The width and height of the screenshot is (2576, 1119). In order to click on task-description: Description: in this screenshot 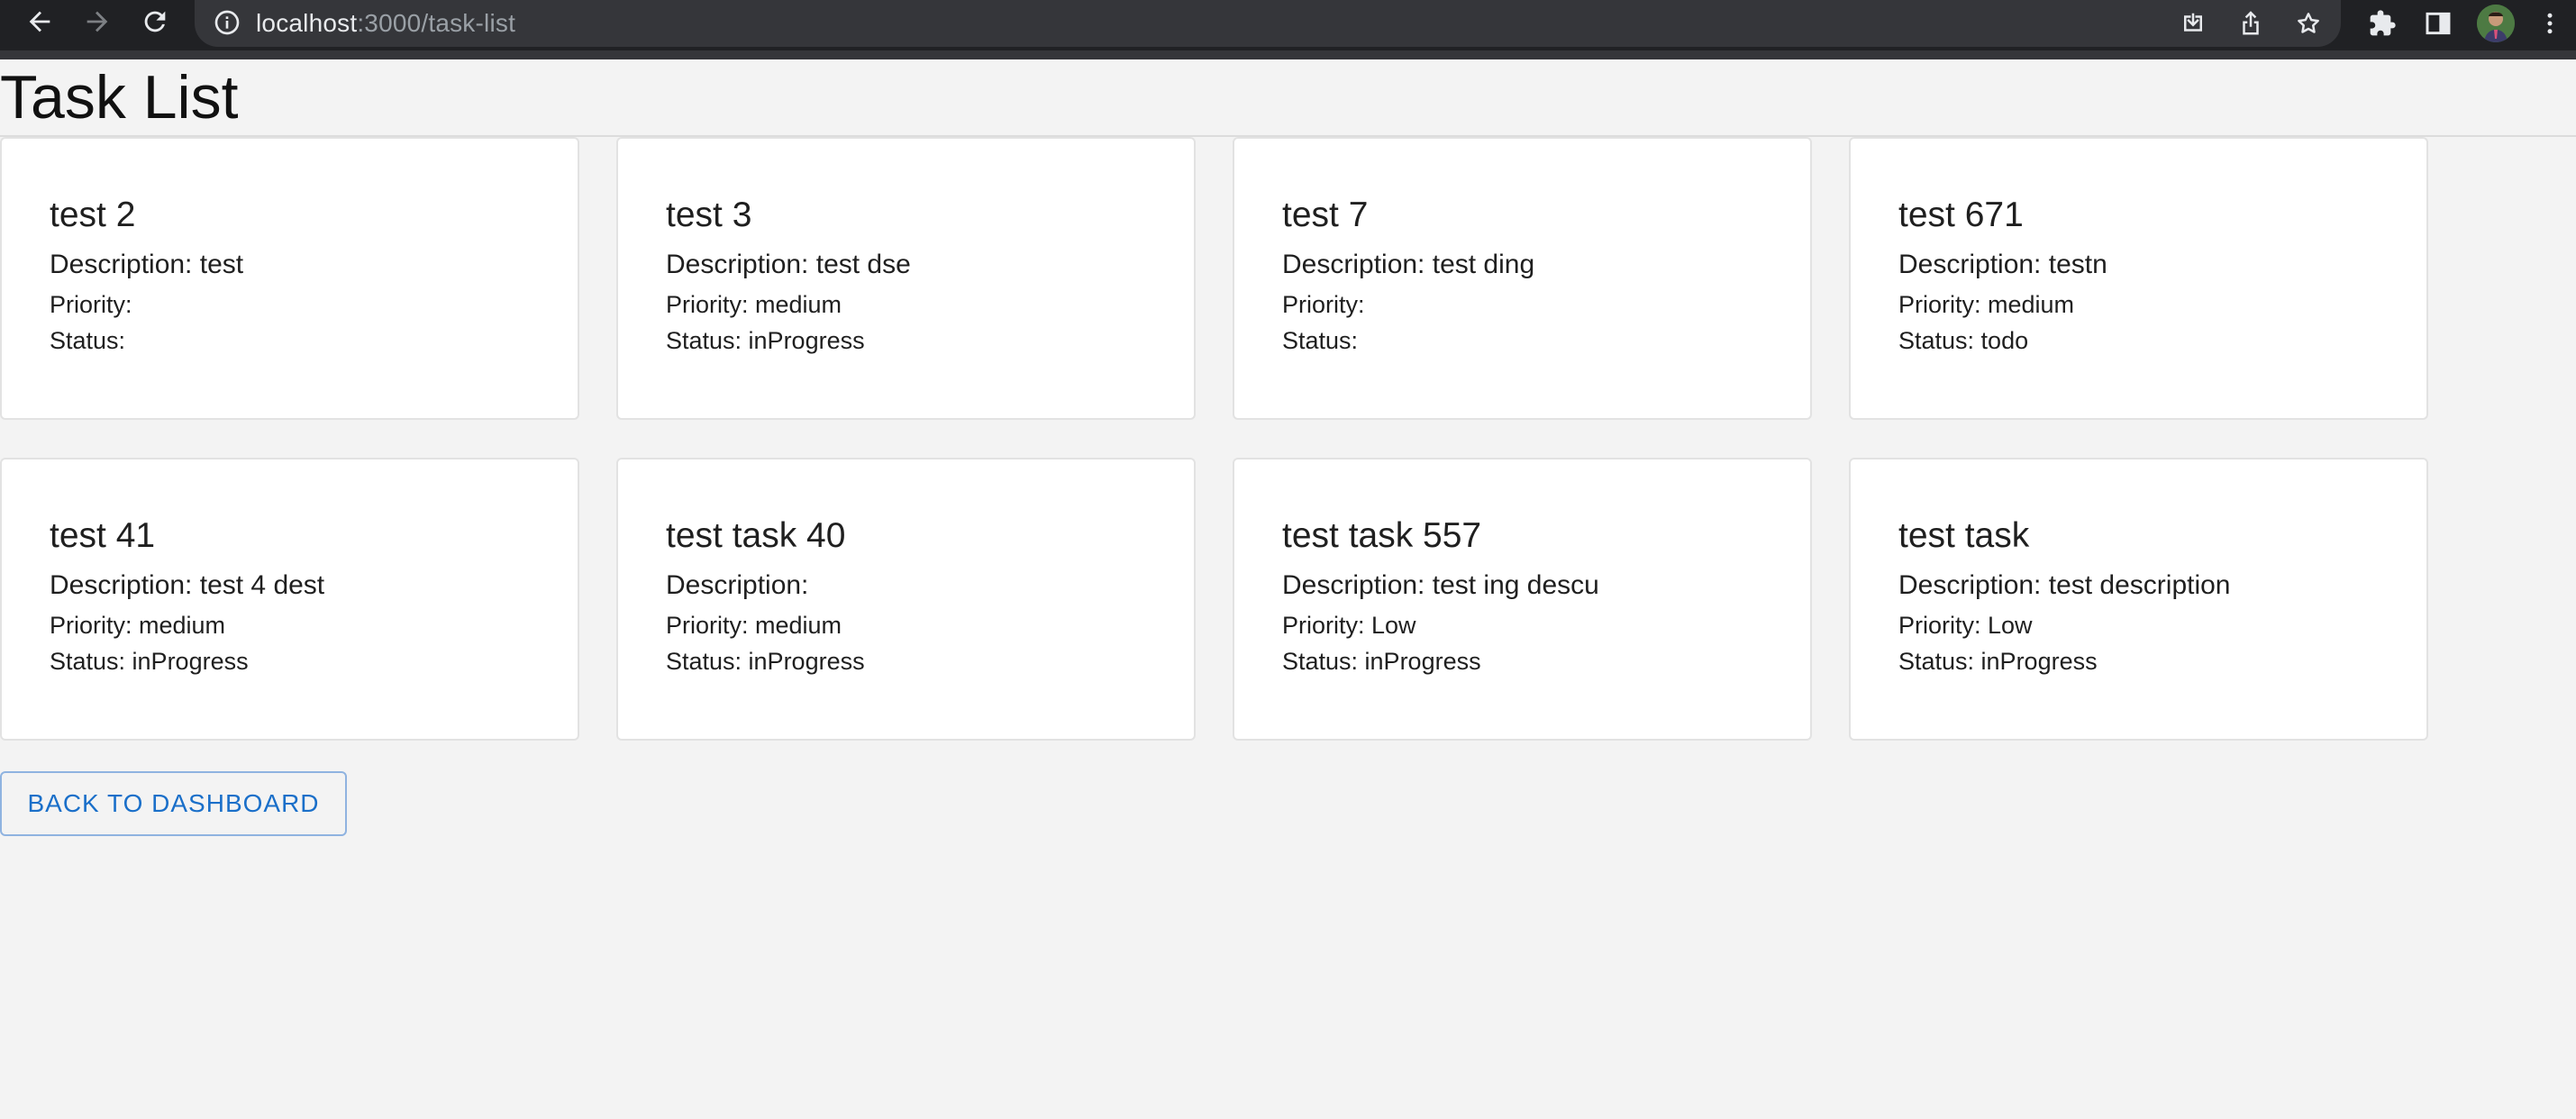, I will do `click(737, 585)`.